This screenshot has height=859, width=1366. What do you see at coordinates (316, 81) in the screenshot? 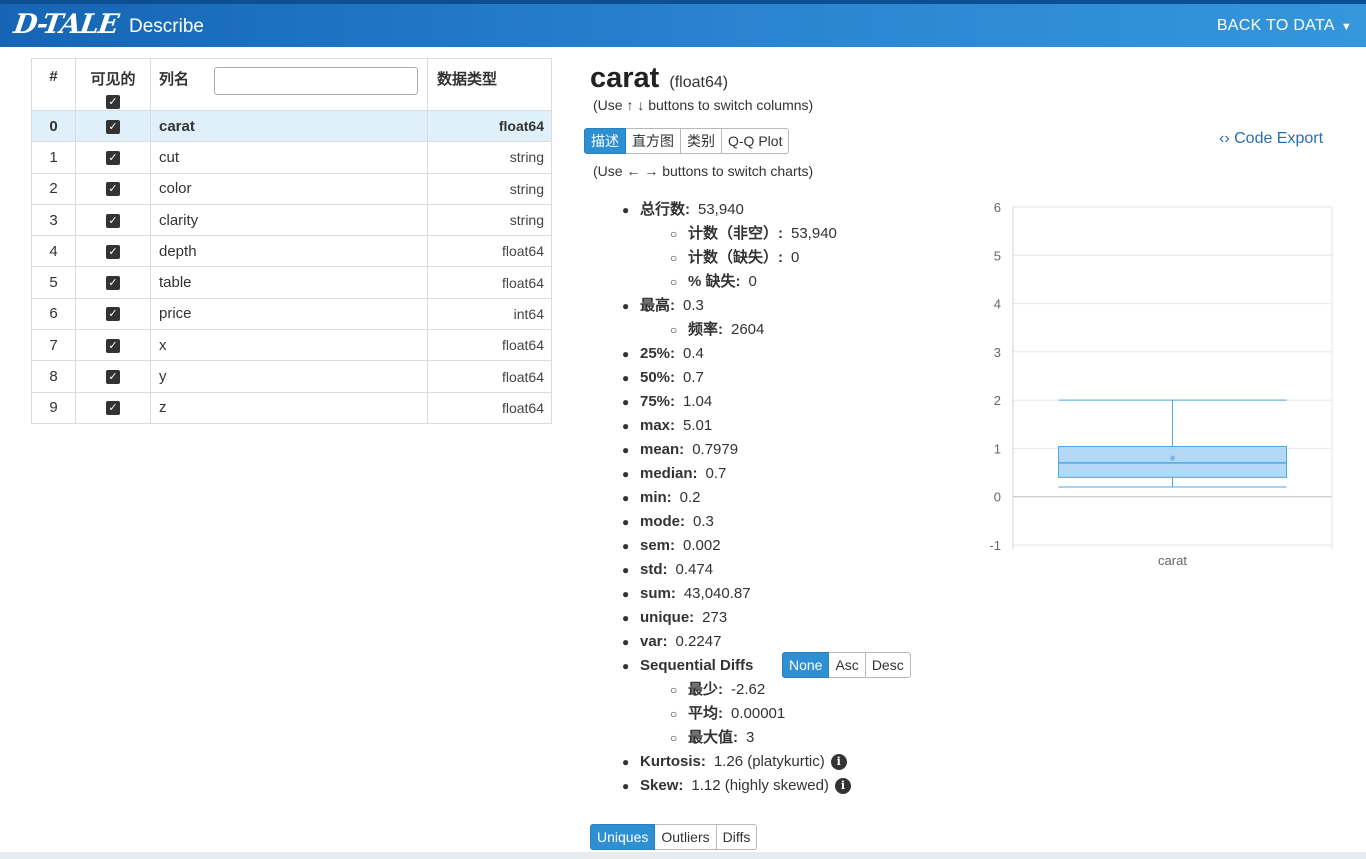
I see `column-filter-input` at bounding box center [316, 81].